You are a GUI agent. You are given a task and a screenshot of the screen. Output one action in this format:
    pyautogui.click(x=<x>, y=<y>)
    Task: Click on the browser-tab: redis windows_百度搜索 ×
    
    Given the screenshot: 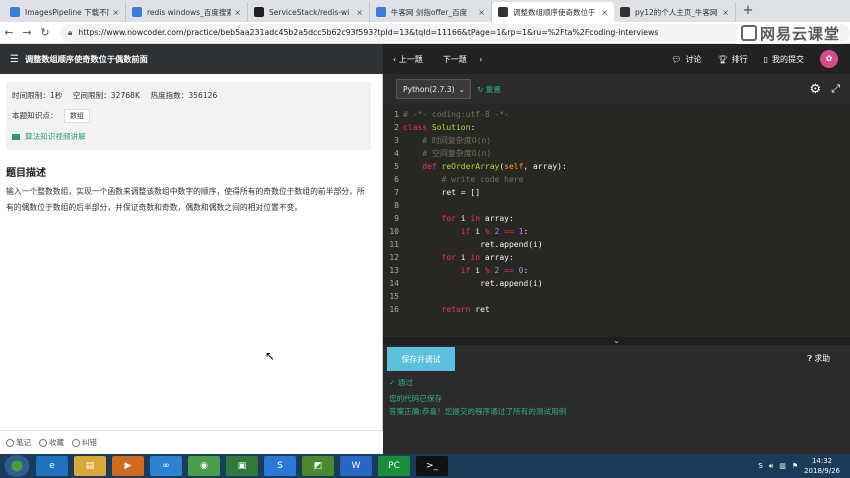 What is the action you would take?
    pyautogui.click(x=187, y=12)
    